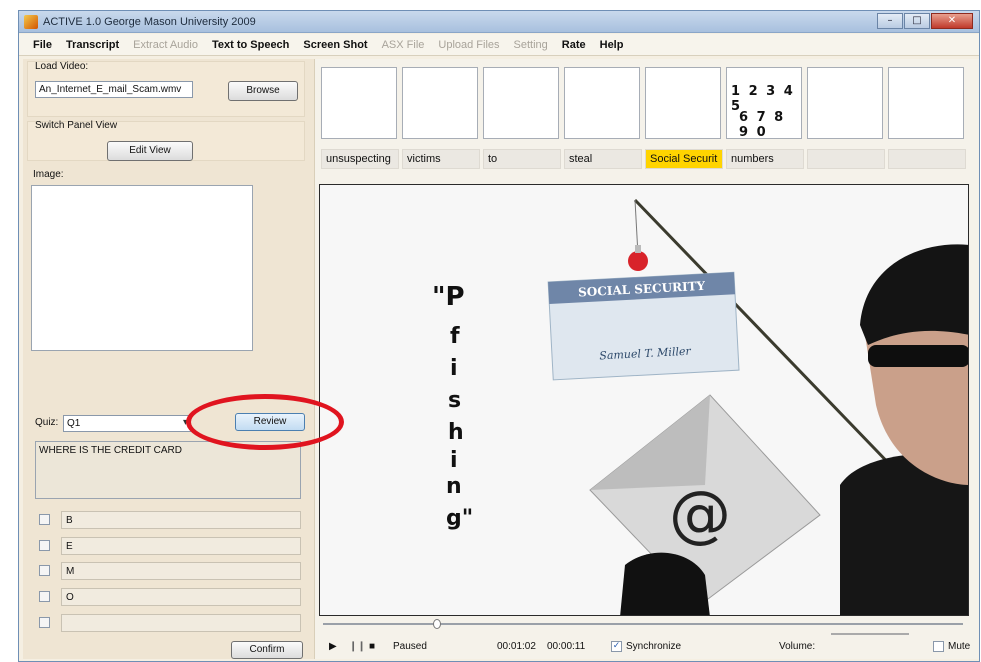 Image resolution: width=981 pixels, height=662 pixels. I want to click on image-label: Image:, so click(48, 174).